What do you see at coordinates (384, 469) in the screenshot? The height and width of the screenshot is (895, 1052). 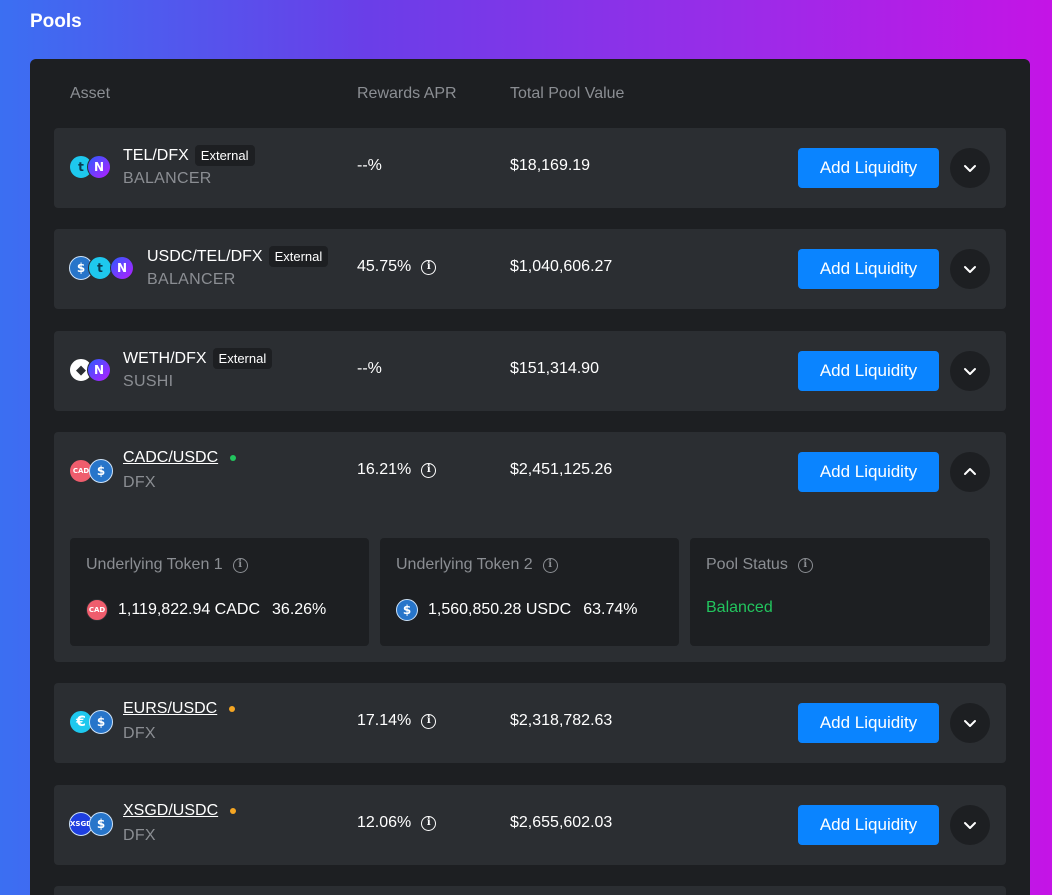 I see `apr-value: 16.21%` at bounding box center [384, 469].